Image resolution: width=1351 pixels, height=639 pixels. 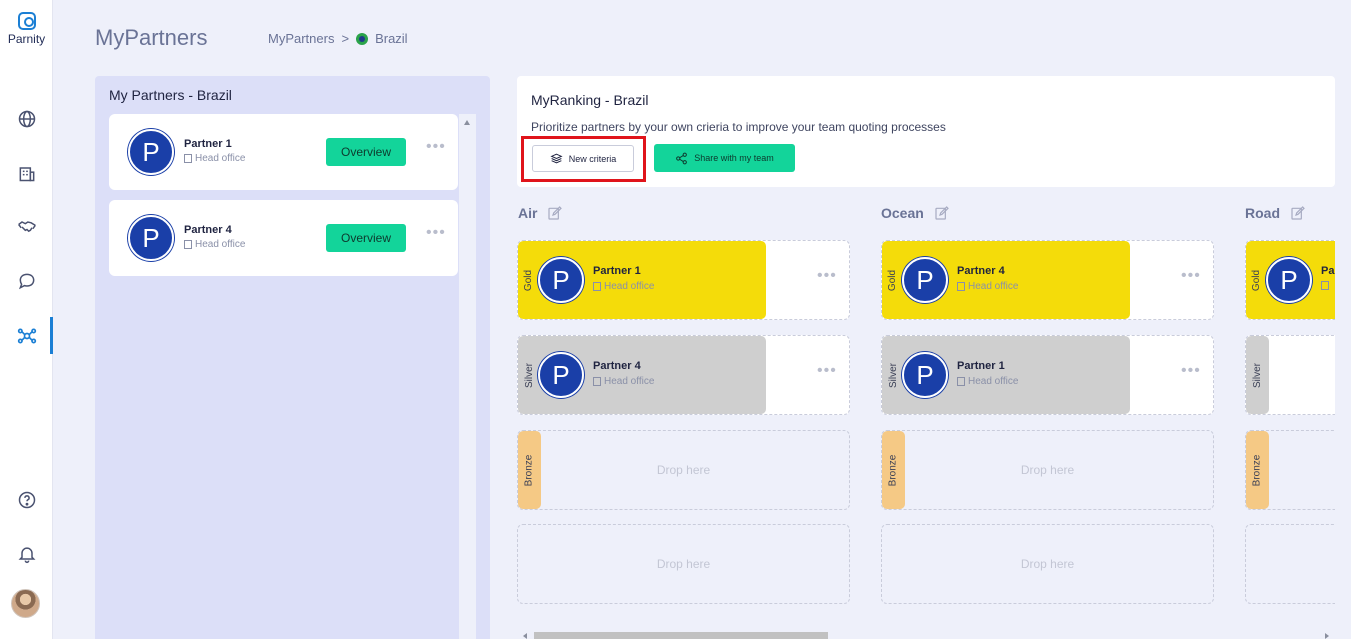 What do you see at coordinates (26, 172) in the screenshot?
I see `building-icon` at bounding box center [26, 172].